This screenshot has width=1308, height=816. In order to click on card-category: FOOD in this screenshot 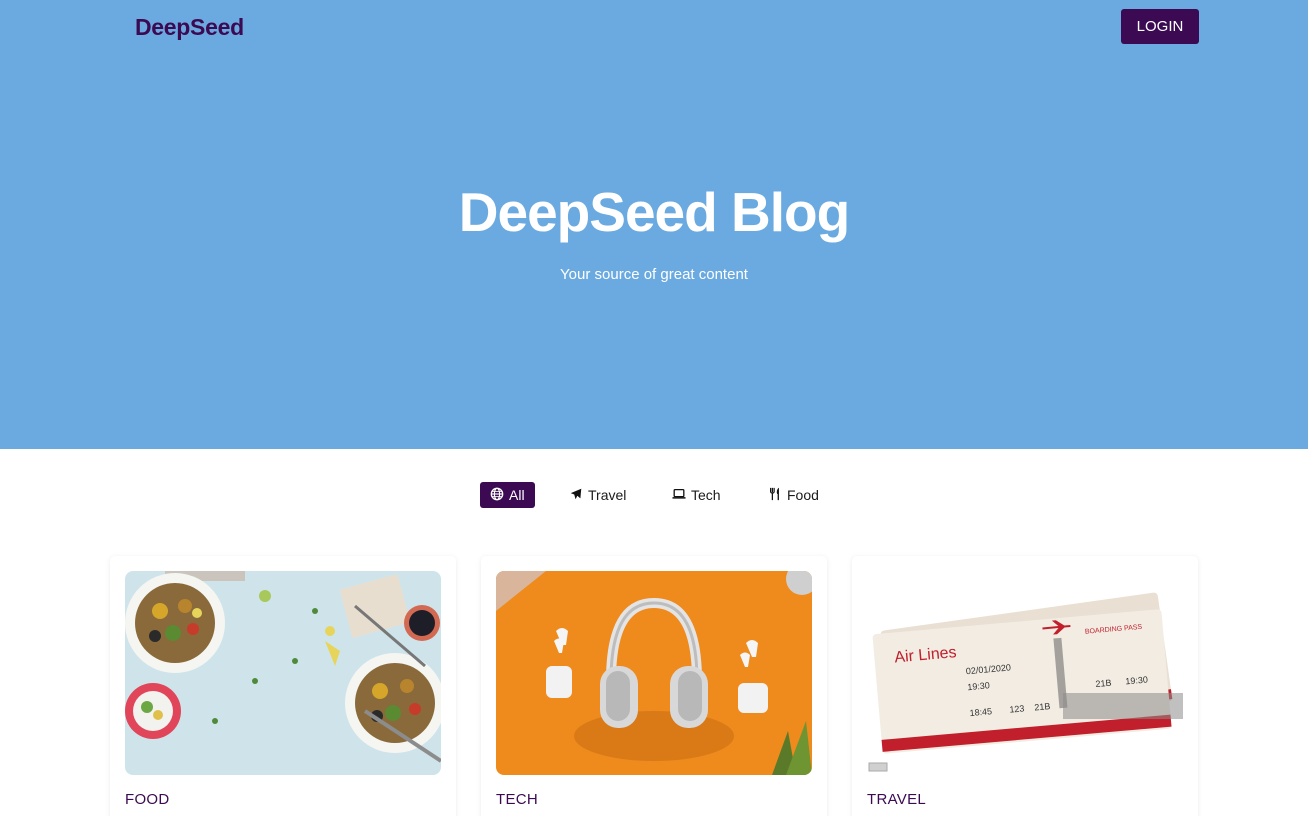, I will do `click(147, 799)`.